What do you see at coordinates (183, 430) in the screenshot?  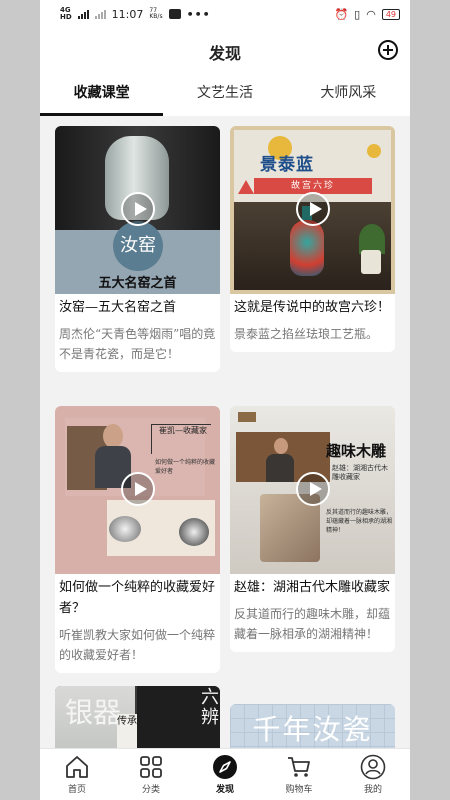 I see `thumb-speaker-name: 崔凯—收藏家` at bounding box center [183, 430].